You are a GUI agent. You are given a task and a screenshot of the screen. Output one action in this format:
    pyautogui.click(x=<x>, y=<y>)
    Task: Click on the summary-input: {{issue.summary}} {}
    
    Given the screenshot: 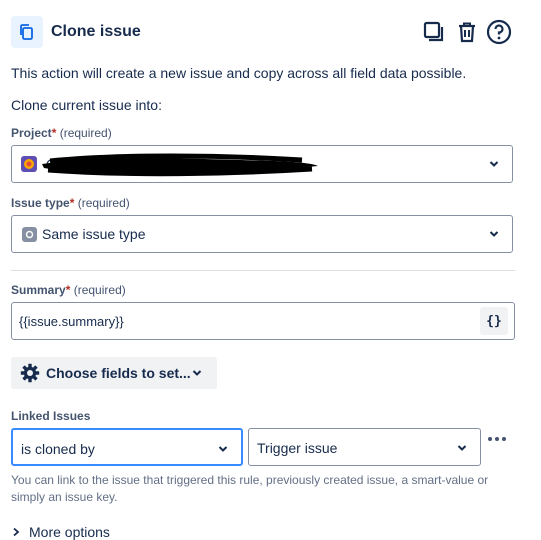 What is the action you would take?
    pyautogui.click(x=263, y=321)
    